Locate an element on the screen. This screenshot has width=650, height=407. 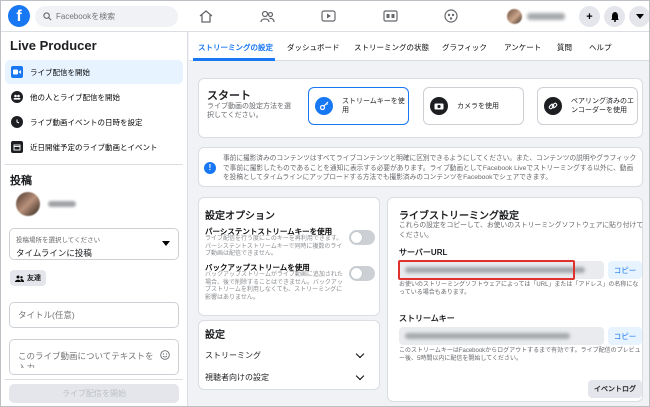
sidebar-item-go-live: ライブ配信を開始 is located at coordinates (94, 72).